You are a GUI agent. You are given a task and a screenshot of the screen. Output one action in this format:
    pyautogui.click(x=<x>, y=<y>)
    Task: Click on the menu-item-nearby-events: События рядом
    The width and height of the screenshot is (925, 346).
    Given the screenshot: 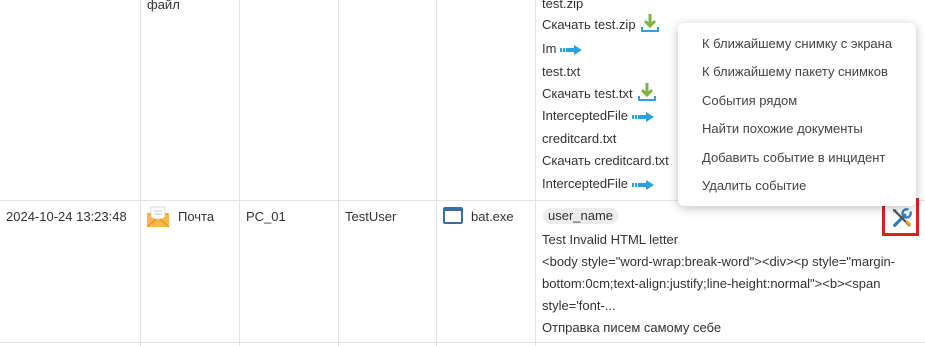 What is the action you would take?
    pyautogui.click(x=749, y=101)
    